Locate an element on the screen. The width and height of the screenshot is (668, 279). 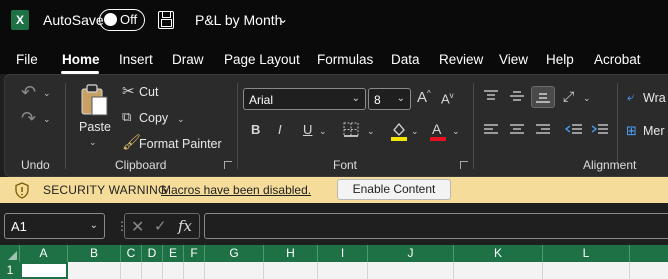
clipboard-launcher-icon is located at coordinates (228, 165).